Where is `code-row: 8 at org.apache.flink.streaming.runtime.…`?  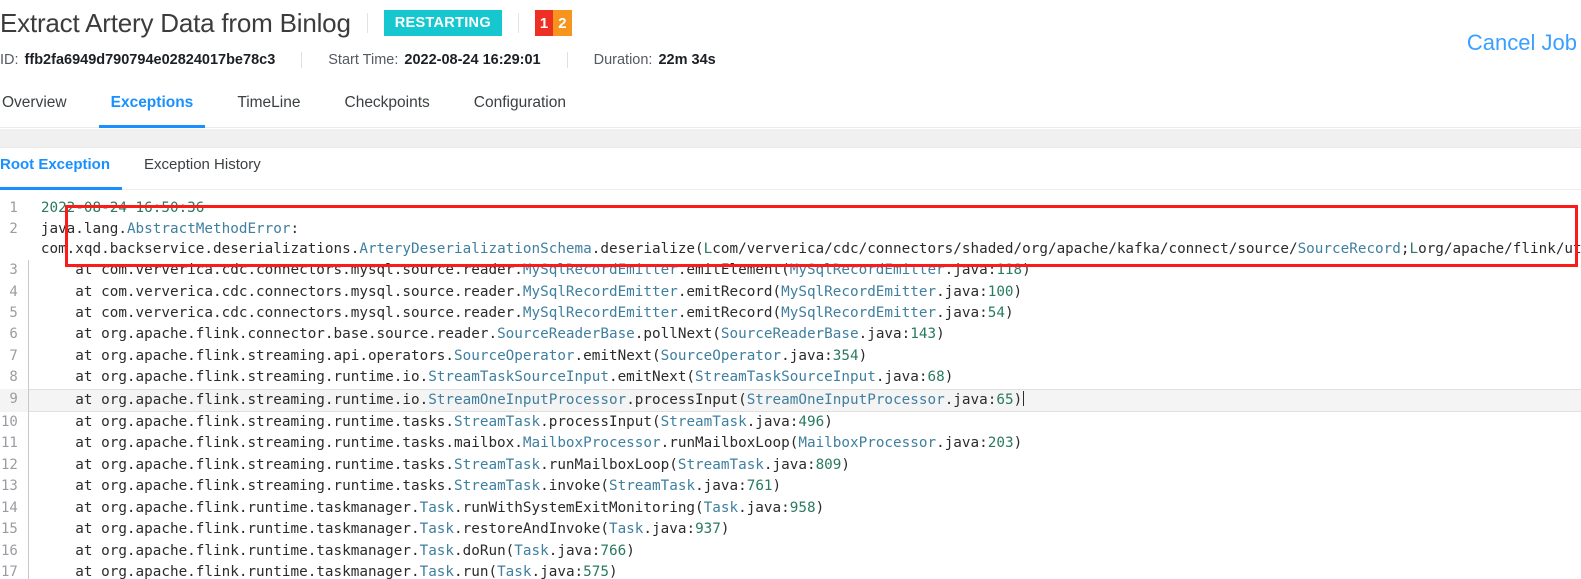
code-row: 8 at org.apache.flink.streaming.runtime.… is located at coordinates (790, 378).